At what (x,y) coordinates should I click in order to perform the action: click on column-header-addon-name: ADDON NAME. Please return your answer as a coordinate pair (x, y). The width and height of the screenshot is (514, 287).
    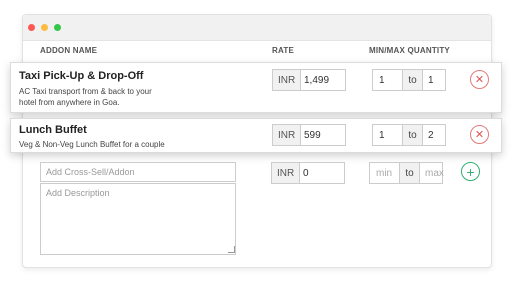
    Looking at the image, I should click on (69, 50).